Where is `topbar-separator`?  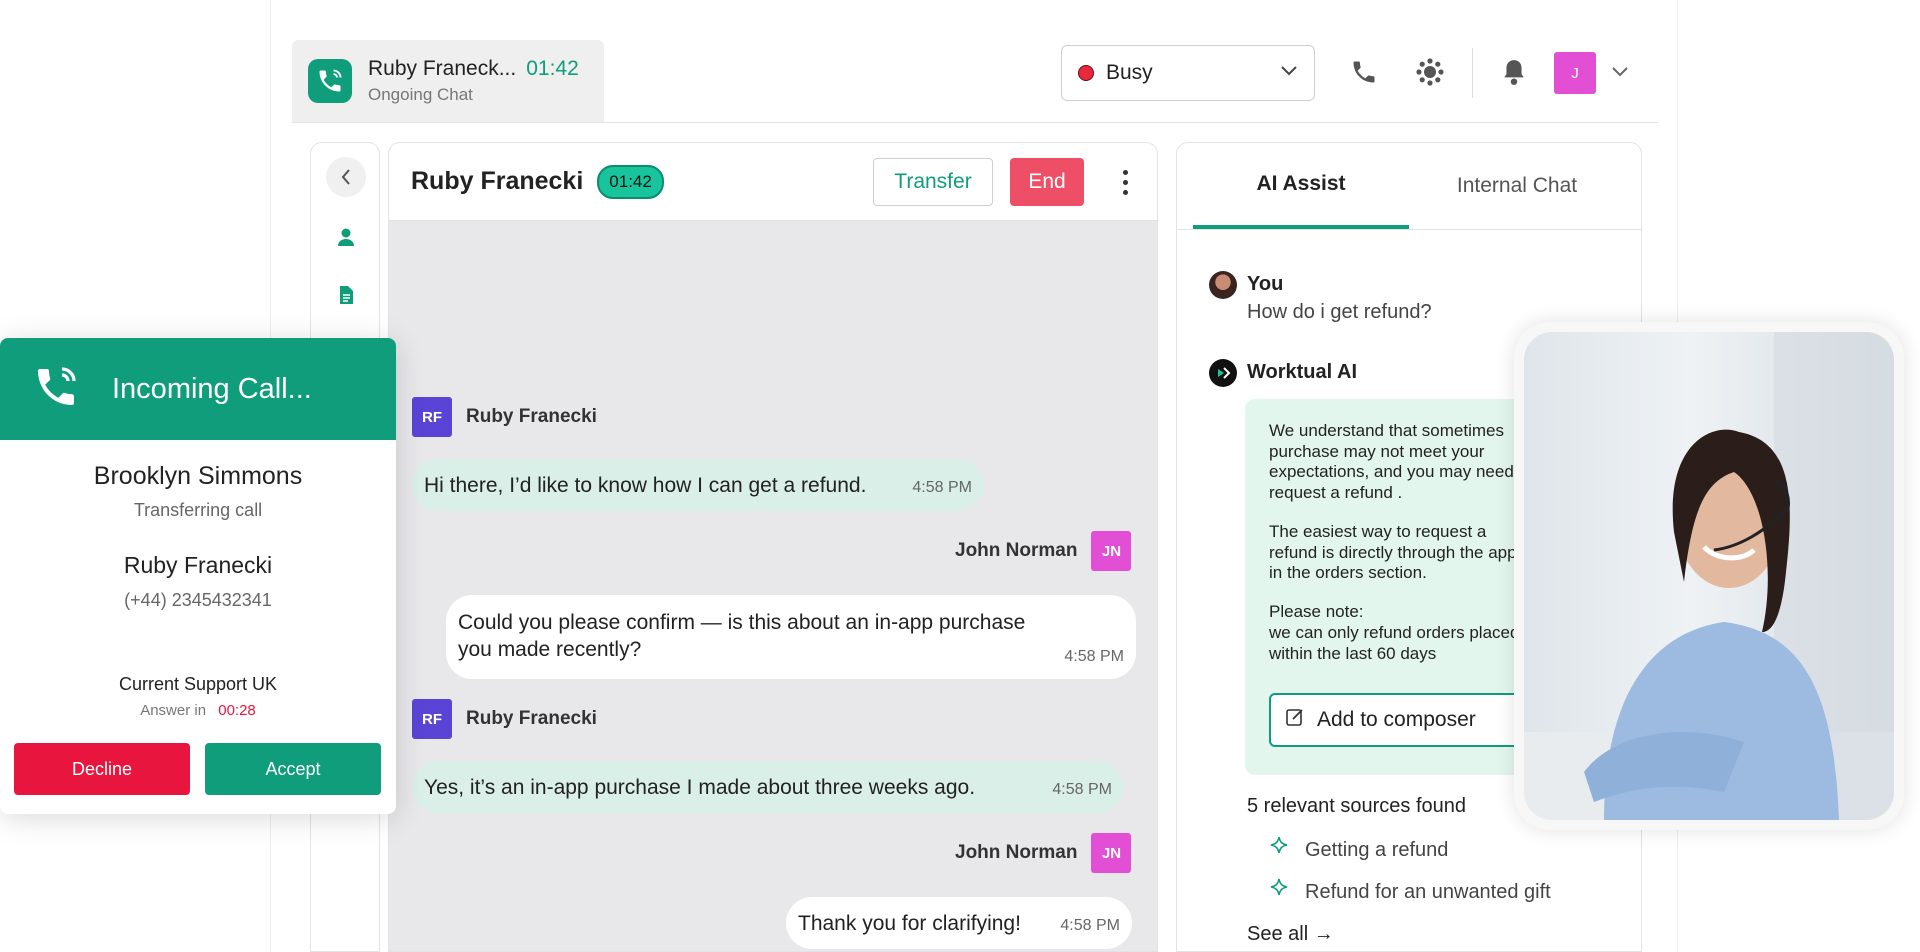
topbar-separator is located at coordinates (1472, 73).